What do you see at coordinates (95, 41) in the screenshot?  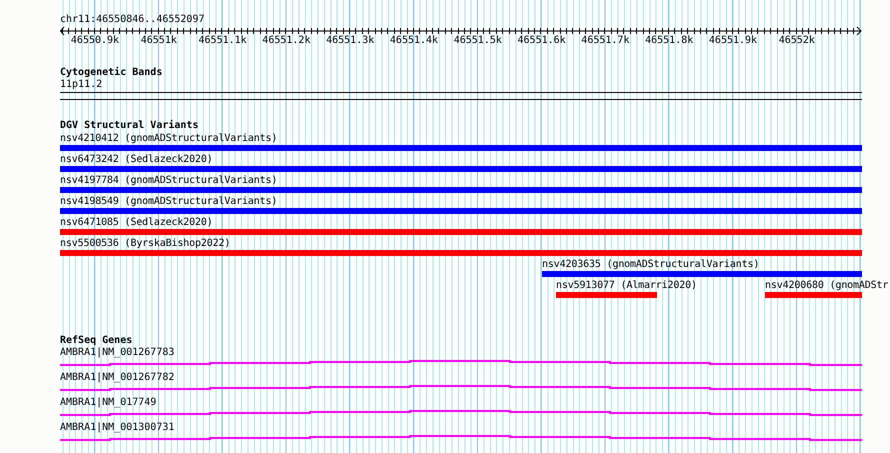 I see `ruler-tick-label: 46550.9k` at bounding box center [95, 41].